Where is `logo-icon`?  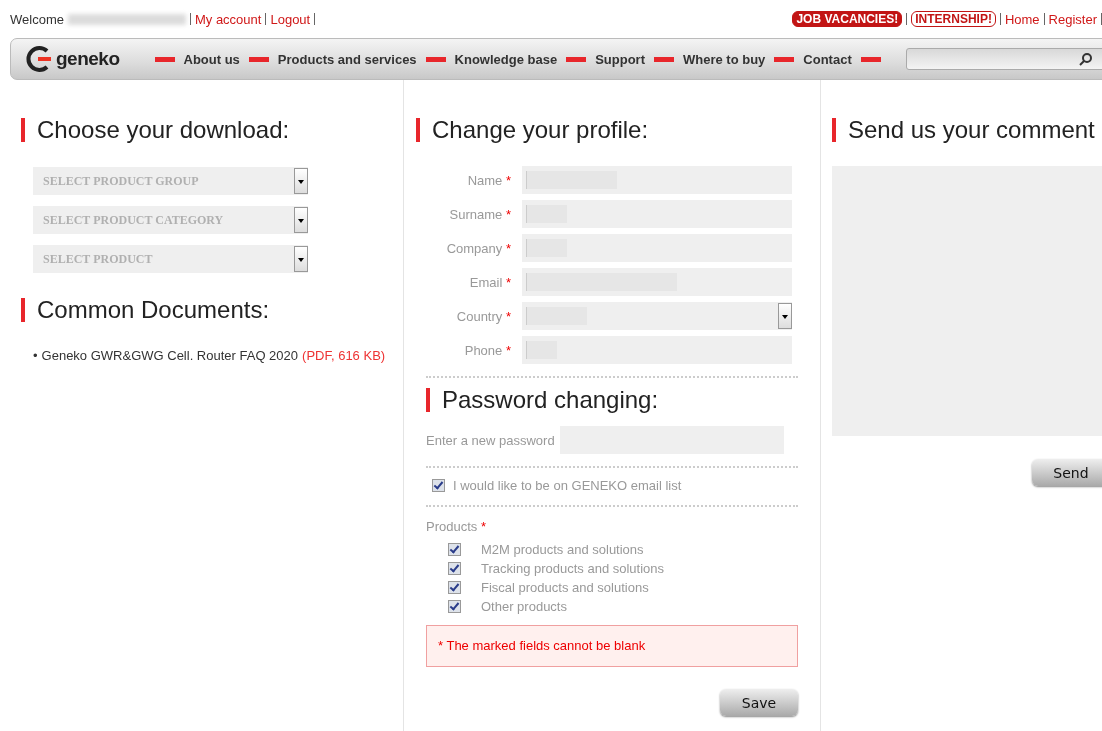 logo-icon is located at coordinates (39, 59).